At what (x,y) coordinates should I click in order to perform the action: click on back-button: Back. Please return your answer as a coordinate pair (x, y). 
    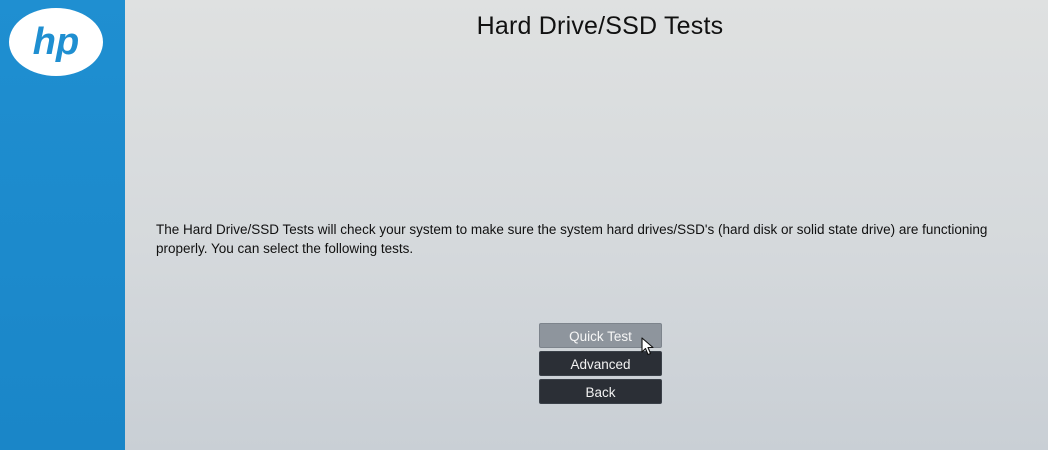
    Looking at the image, I should click on (600, 391).